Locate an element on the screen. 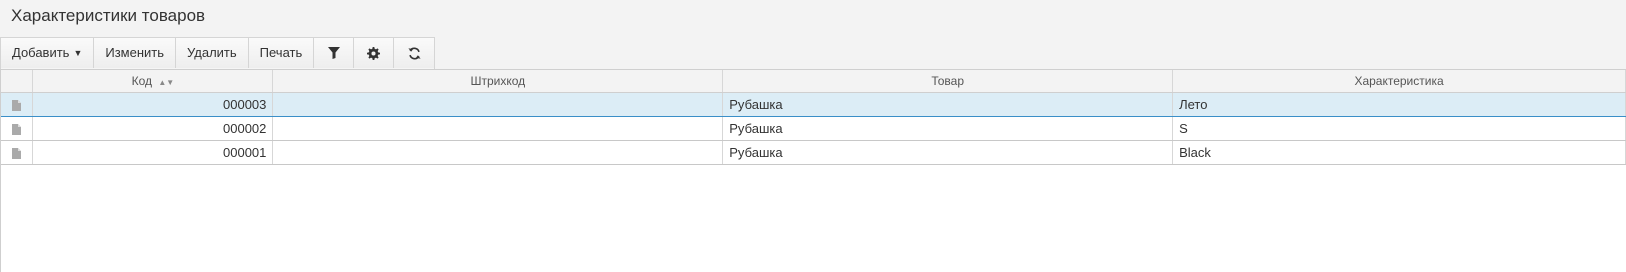 The width and height of the screenshot is (1626, 272). settings-button is located at coordinates (374, 53).